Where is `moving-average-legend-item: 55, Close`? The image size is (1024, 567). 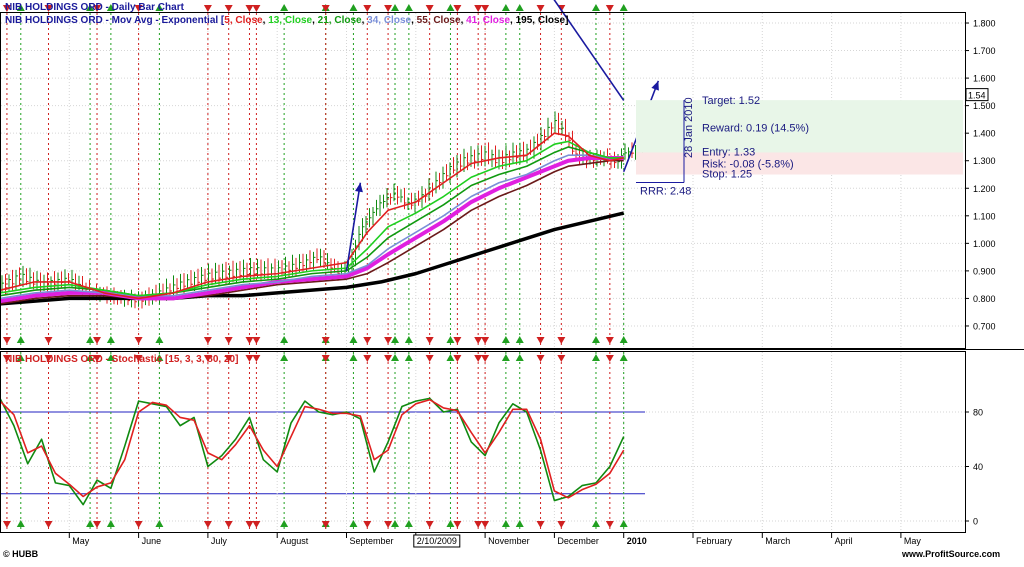 moving-average-legend-item: 55, Close is located at coordinates (438, 20).